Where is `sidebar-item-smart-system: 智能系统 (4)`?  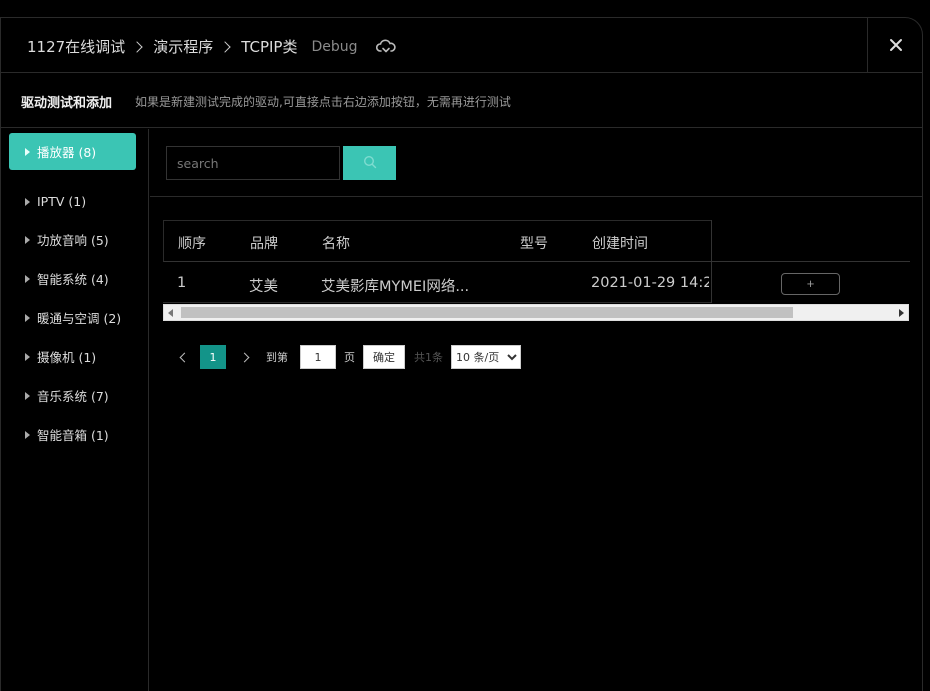 sidebar-item-smart-system: 智能系统 (4) is located at coordinates (72, 278).